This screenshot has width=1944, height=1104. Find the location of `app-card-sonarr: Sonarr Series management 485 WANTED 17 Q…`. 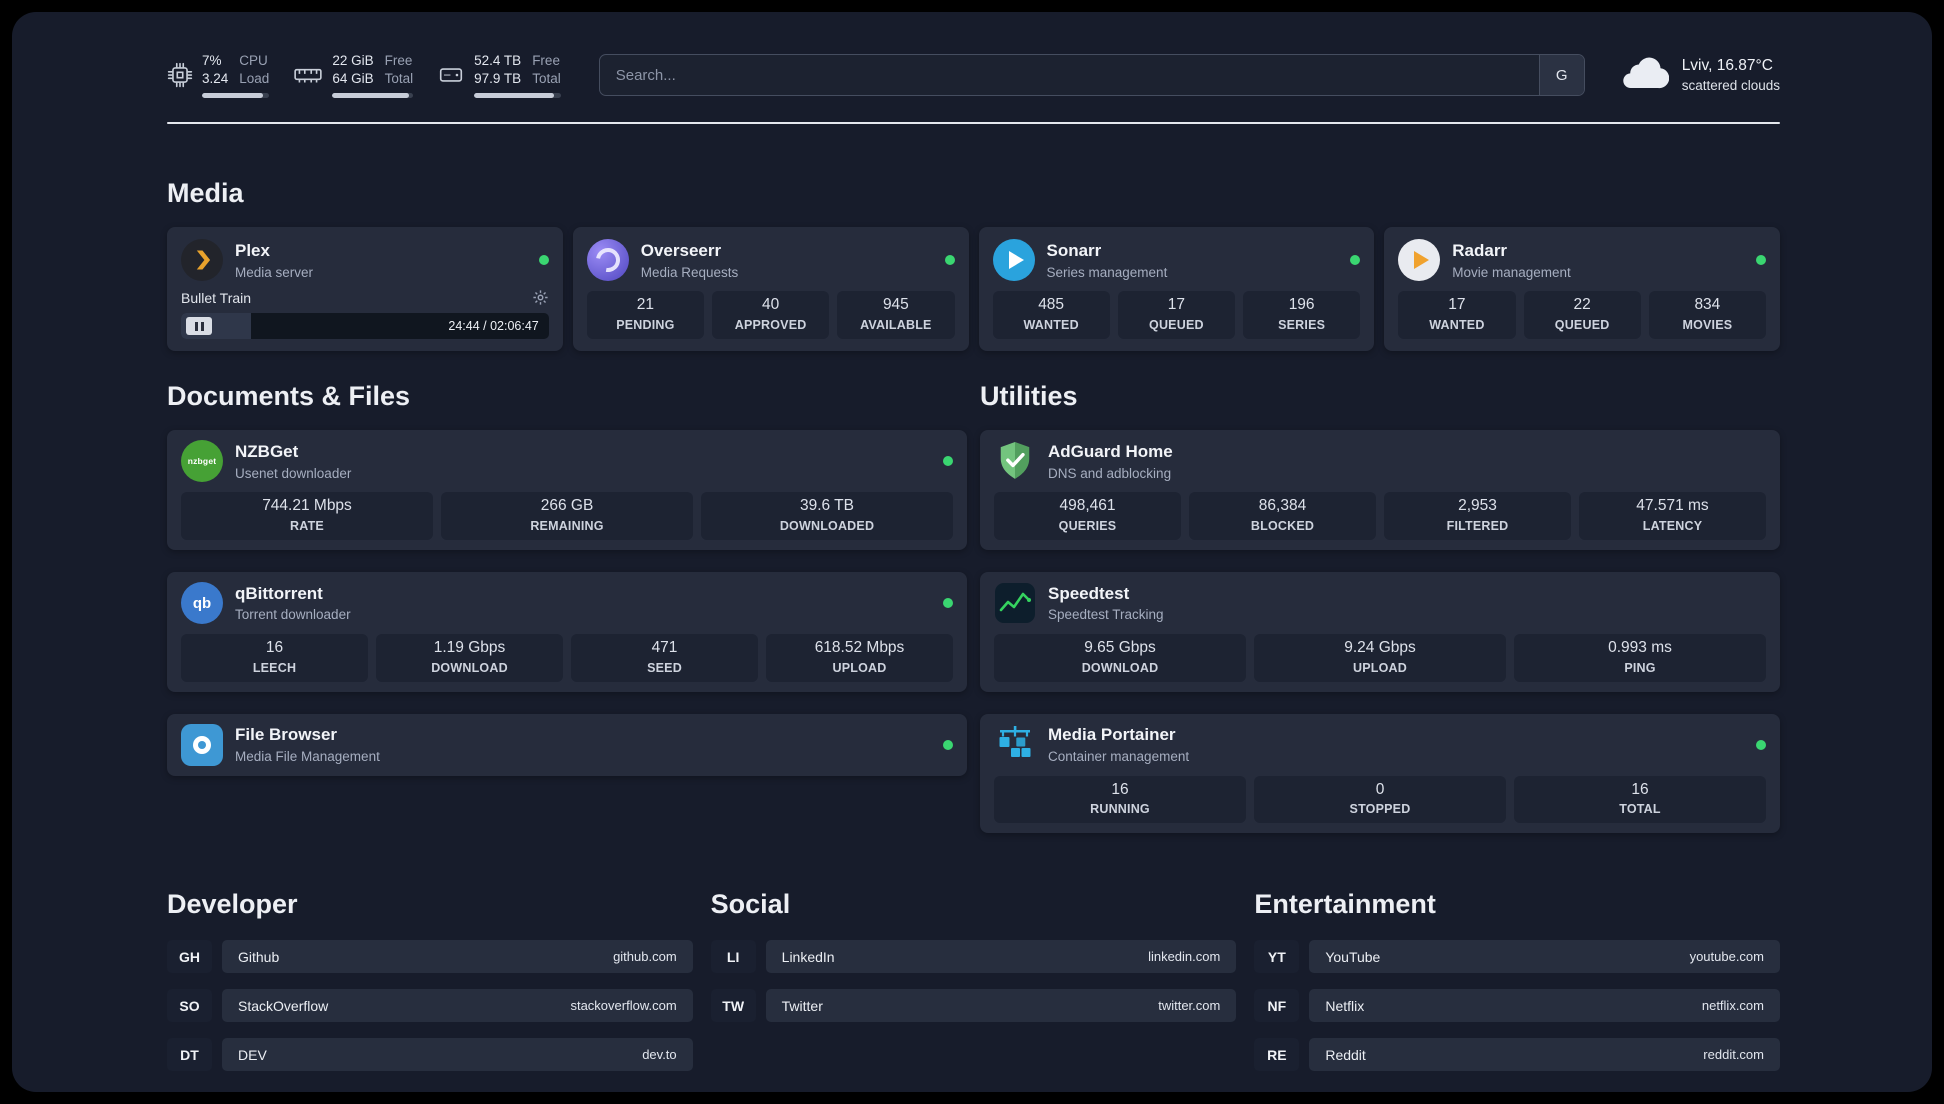

app-card-sonarr: Sonarr Series management 485 WANTED 17 Q… is located at coordinates (1176, 289).